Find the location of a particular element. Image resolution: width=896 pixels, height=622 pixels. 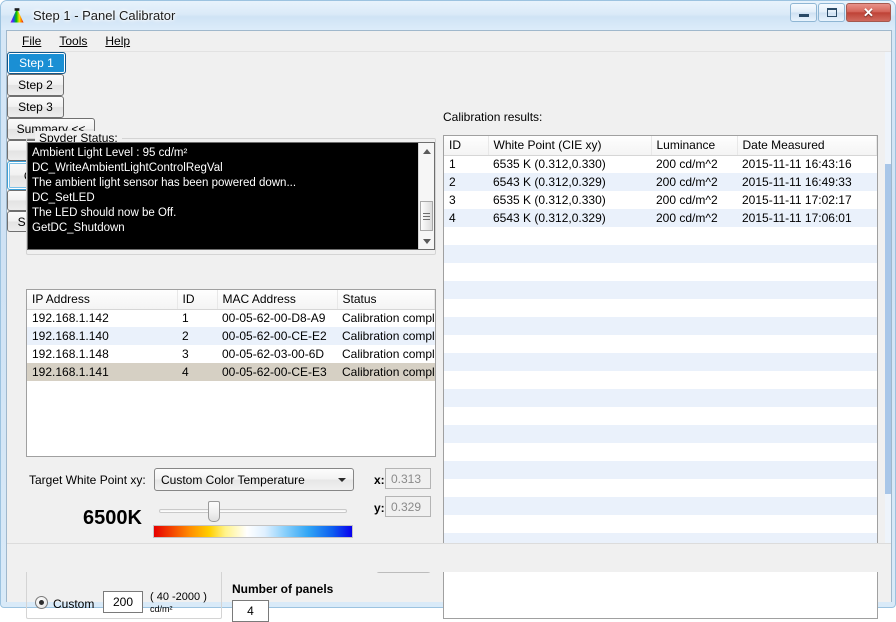

results-col-2: Luminance is located at coordinates (694, 146).